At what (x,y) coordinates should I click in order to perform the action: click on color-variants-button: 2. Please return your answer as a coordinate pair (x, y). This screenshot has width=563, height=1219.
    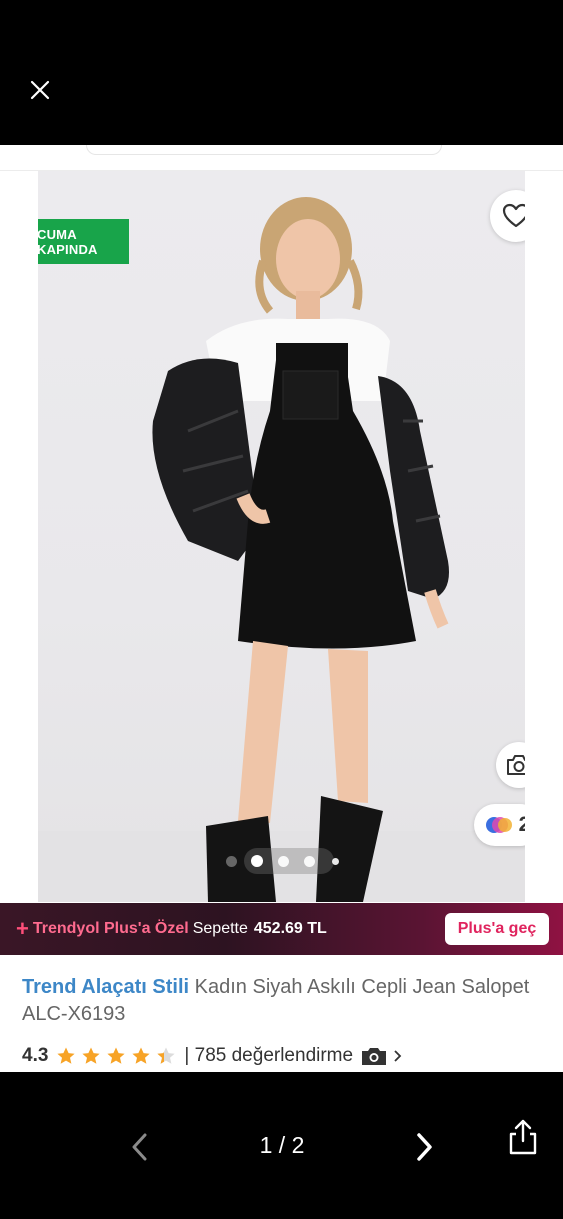
    Looking at the image, I should click on (499, 825).